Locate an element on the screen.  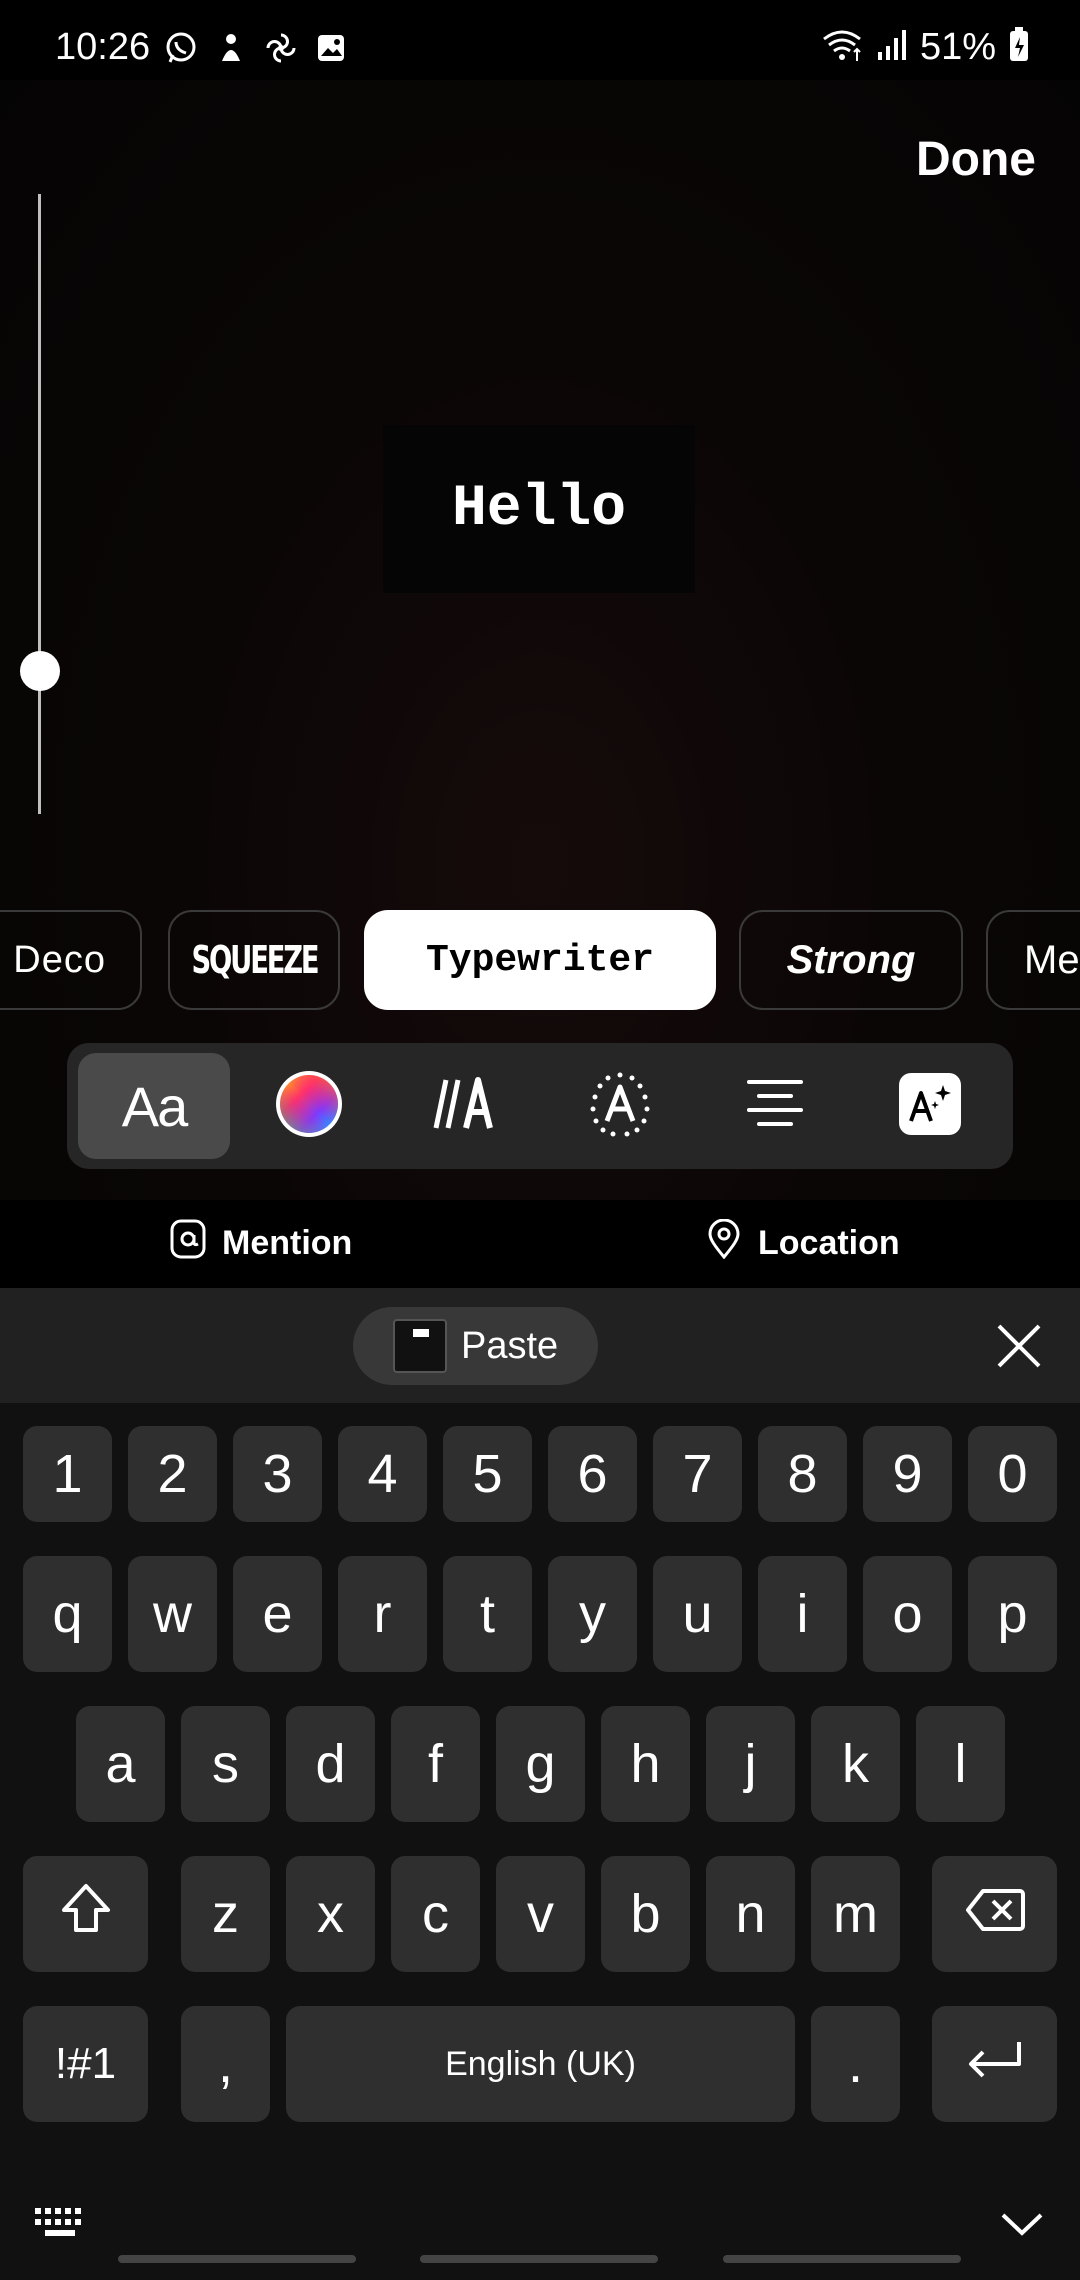
status-right: 51% is located at coordinates (925, 47).